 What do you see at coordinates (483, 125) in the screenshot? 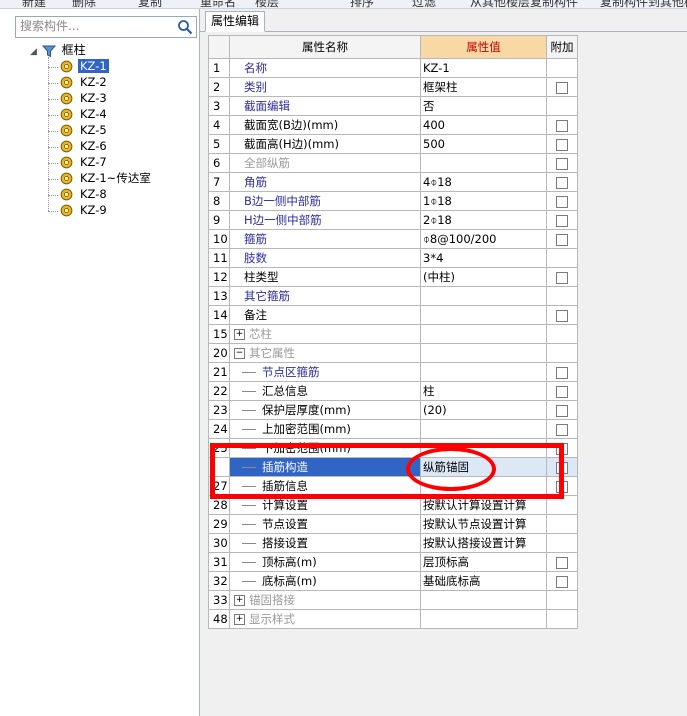
I see `property-value-cell: 400` at bounding box center [483, 125].